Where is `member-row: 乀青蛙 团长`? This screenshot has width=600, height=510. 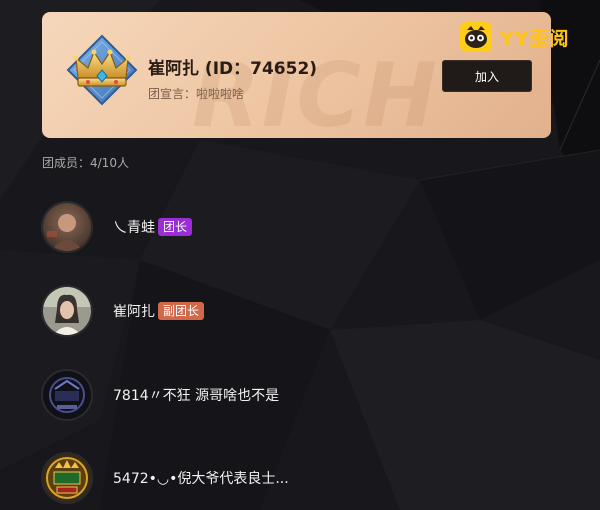
member-row: 乀青蛙 团长 is located at coordinates (291, 227).